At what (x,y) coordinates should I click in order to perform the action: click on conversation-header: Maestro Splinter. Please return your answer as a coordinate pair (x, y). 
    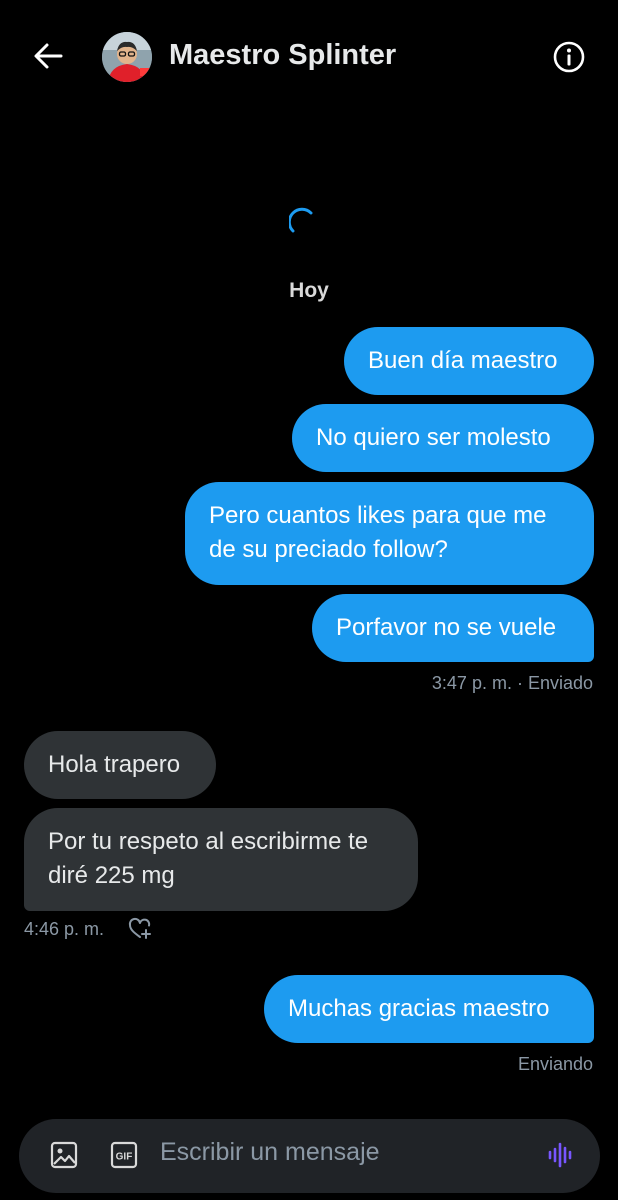
    Looking at the image, I should click on (309, 56).